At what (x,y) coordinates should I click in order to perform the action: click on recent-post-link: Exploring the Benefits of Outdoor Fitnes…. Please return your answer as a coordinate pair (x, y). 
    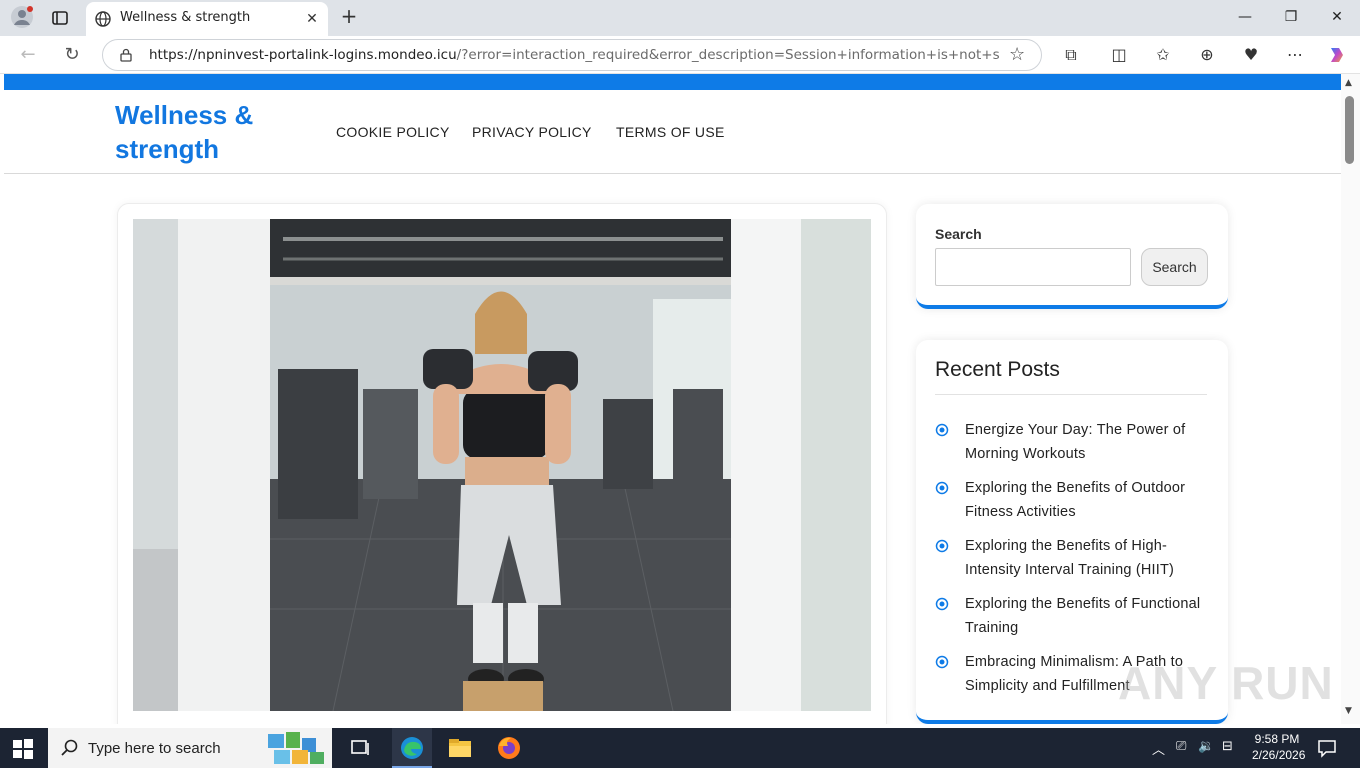
    Looking at the image, I should click on (1087, 500).